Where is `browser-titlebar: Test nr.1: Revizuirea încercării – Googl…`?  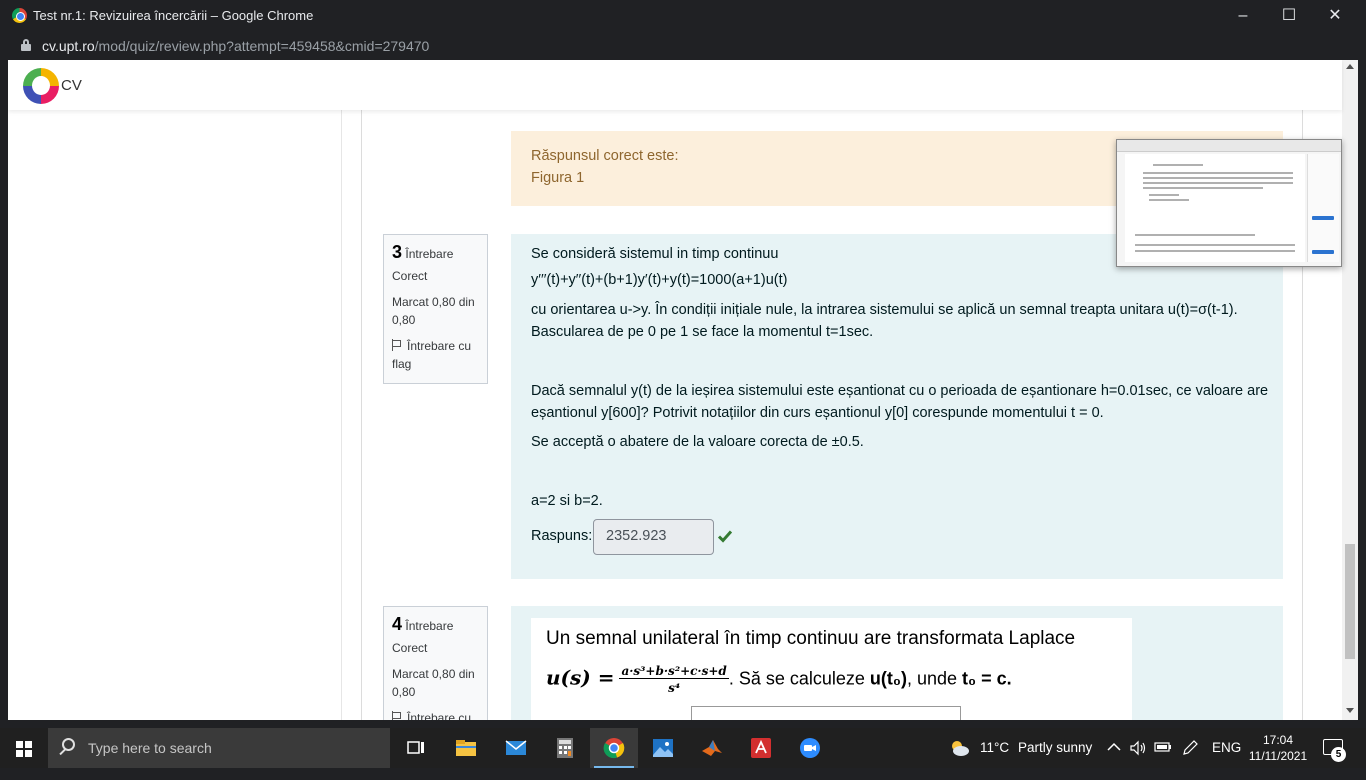 browser-titlebar: Test nr.1: Revizuirea încercării – Googl… is located at coordinates (683, 16).